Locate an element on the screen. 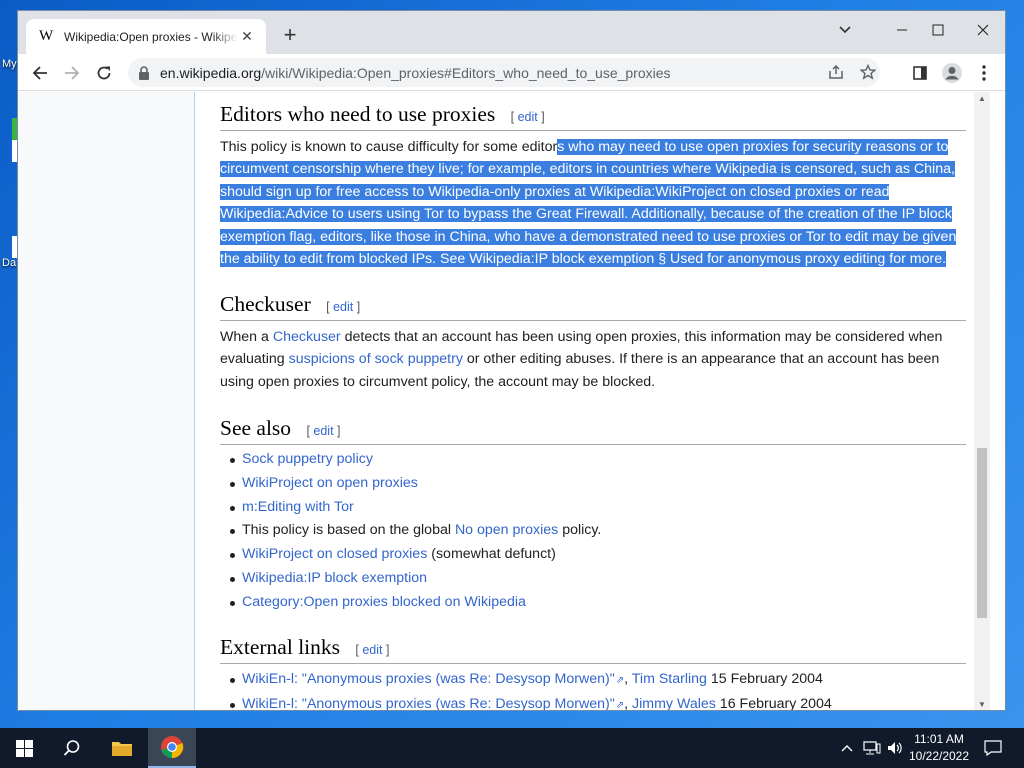 The image size is (1024, 768). heading-text: See also is located at coordinates (256, 428).